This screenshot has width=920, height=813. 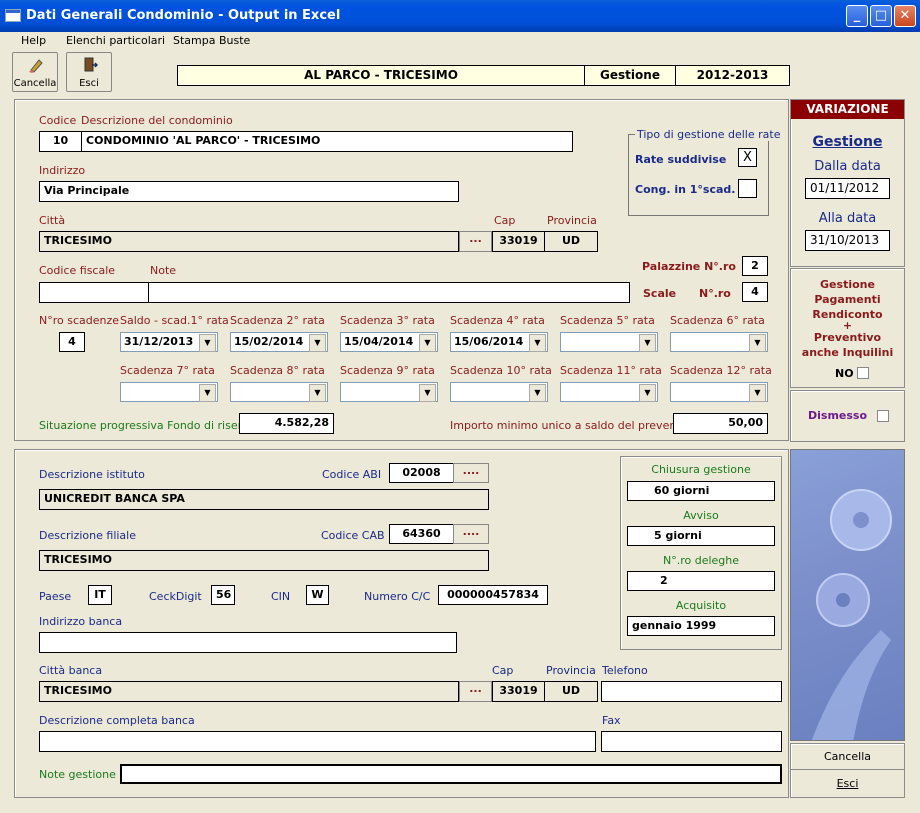 What do you see at coordinates (518, 241) in the screenshot?
I see `cap-field: 33019` at bounding box center [518, 241].